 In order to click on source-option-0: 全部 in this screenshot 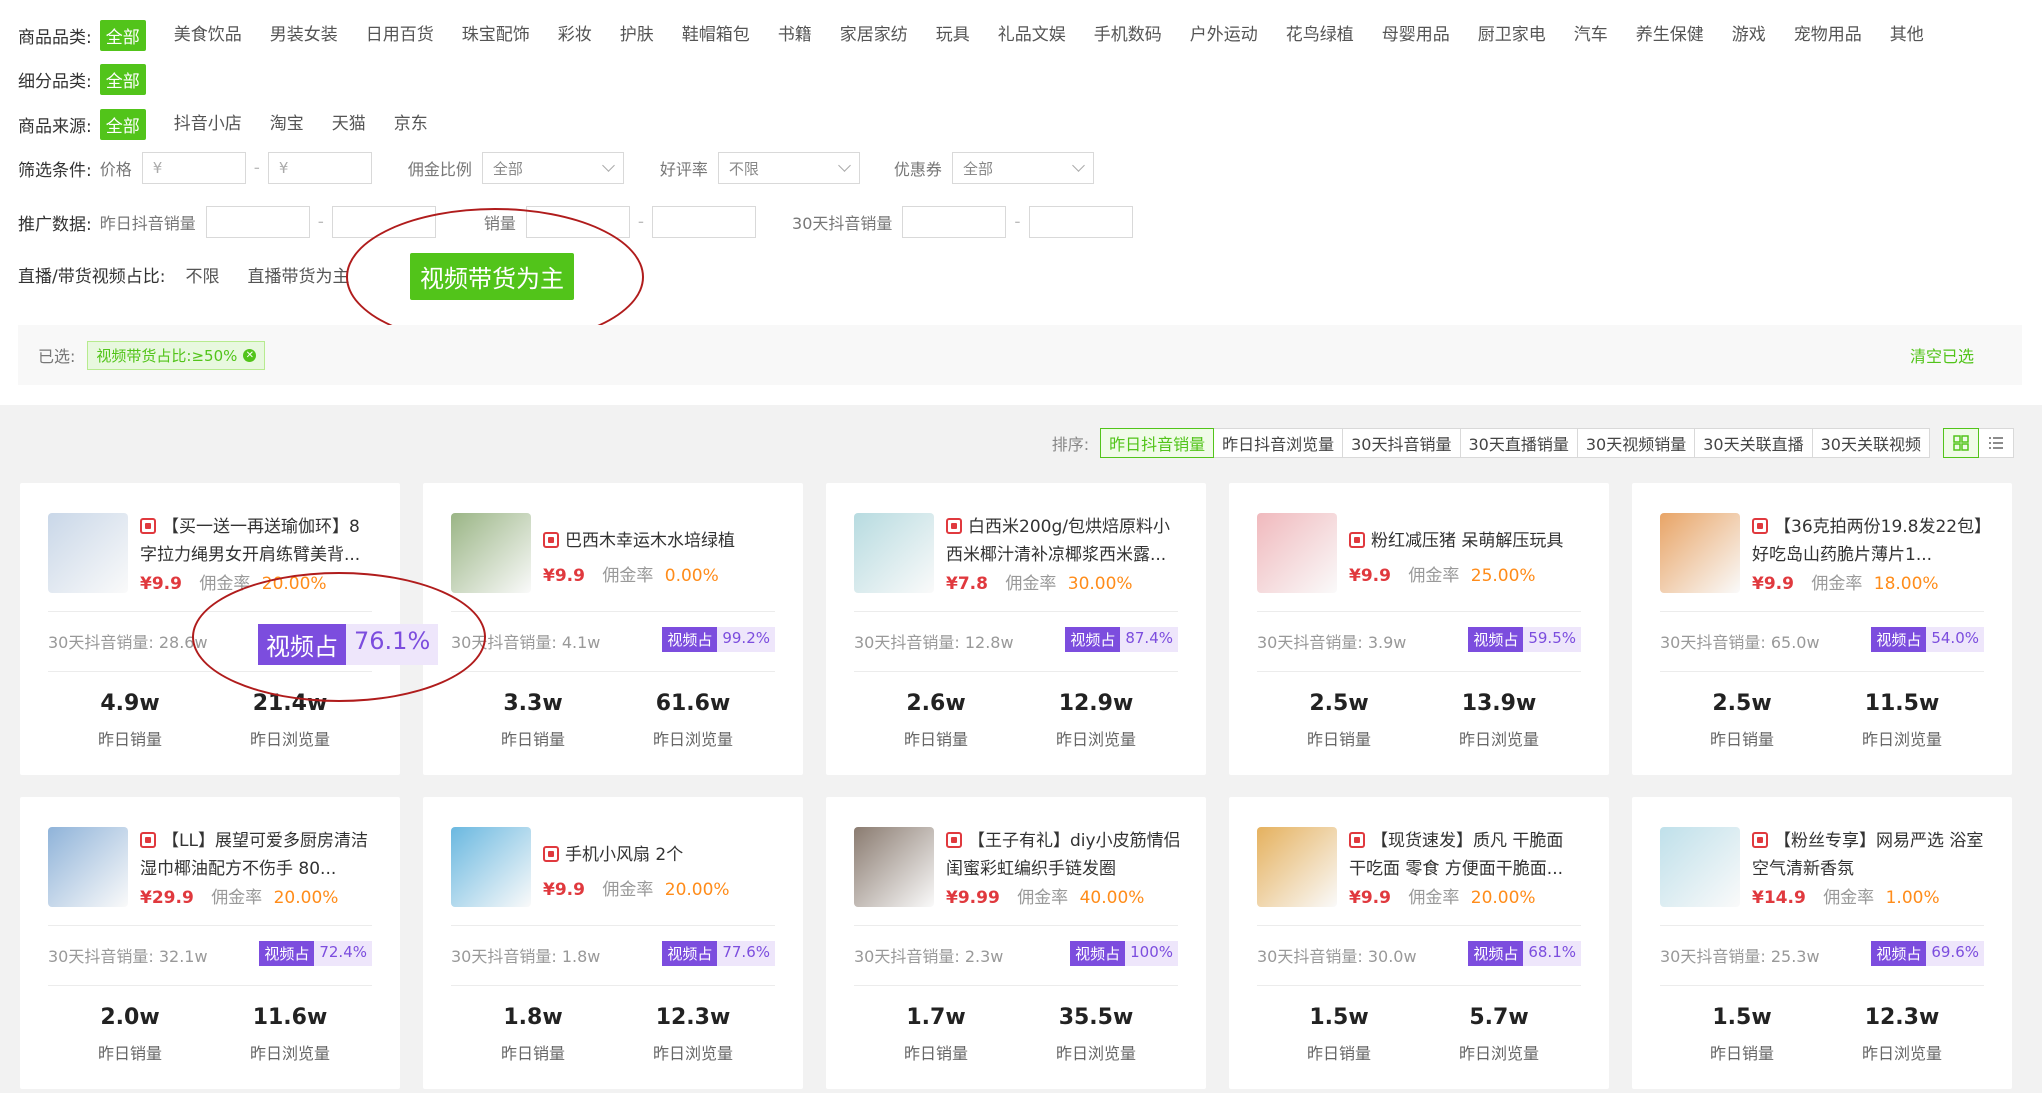, I will do `click(122, 124)`.